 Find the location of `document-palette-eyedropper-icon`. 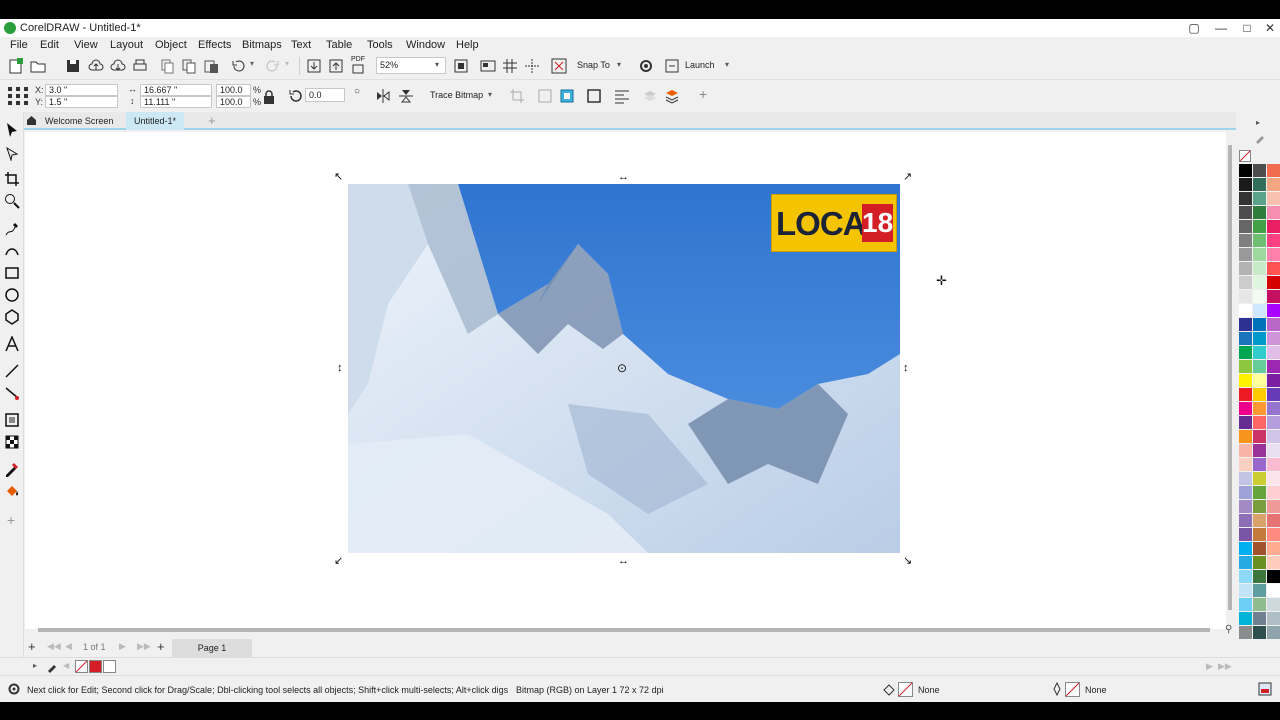

document-palette-eyedropper-icon is located at coordinates (52, 667).